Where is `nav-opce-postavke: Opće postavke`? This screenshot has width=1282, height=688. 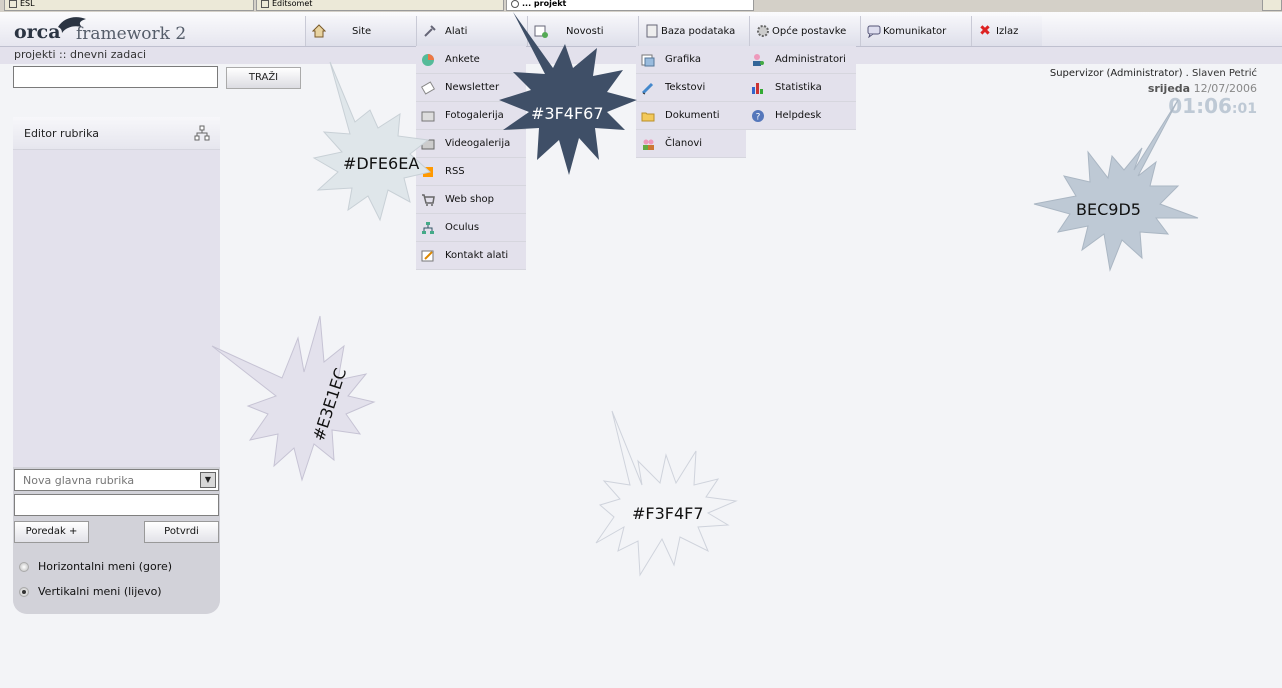 nav-opce-postavke: Opće postavke is located at coordinates (804, 31).